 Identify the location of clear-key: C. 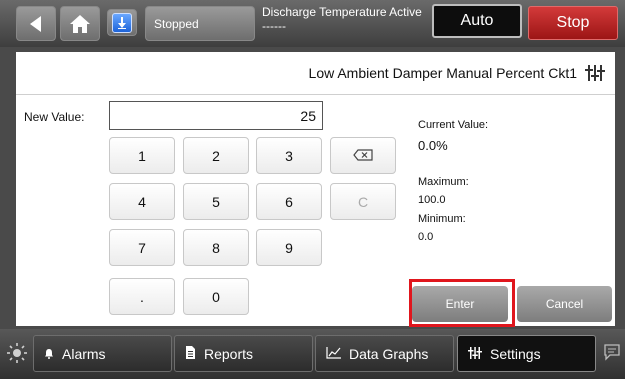
(363, 201).